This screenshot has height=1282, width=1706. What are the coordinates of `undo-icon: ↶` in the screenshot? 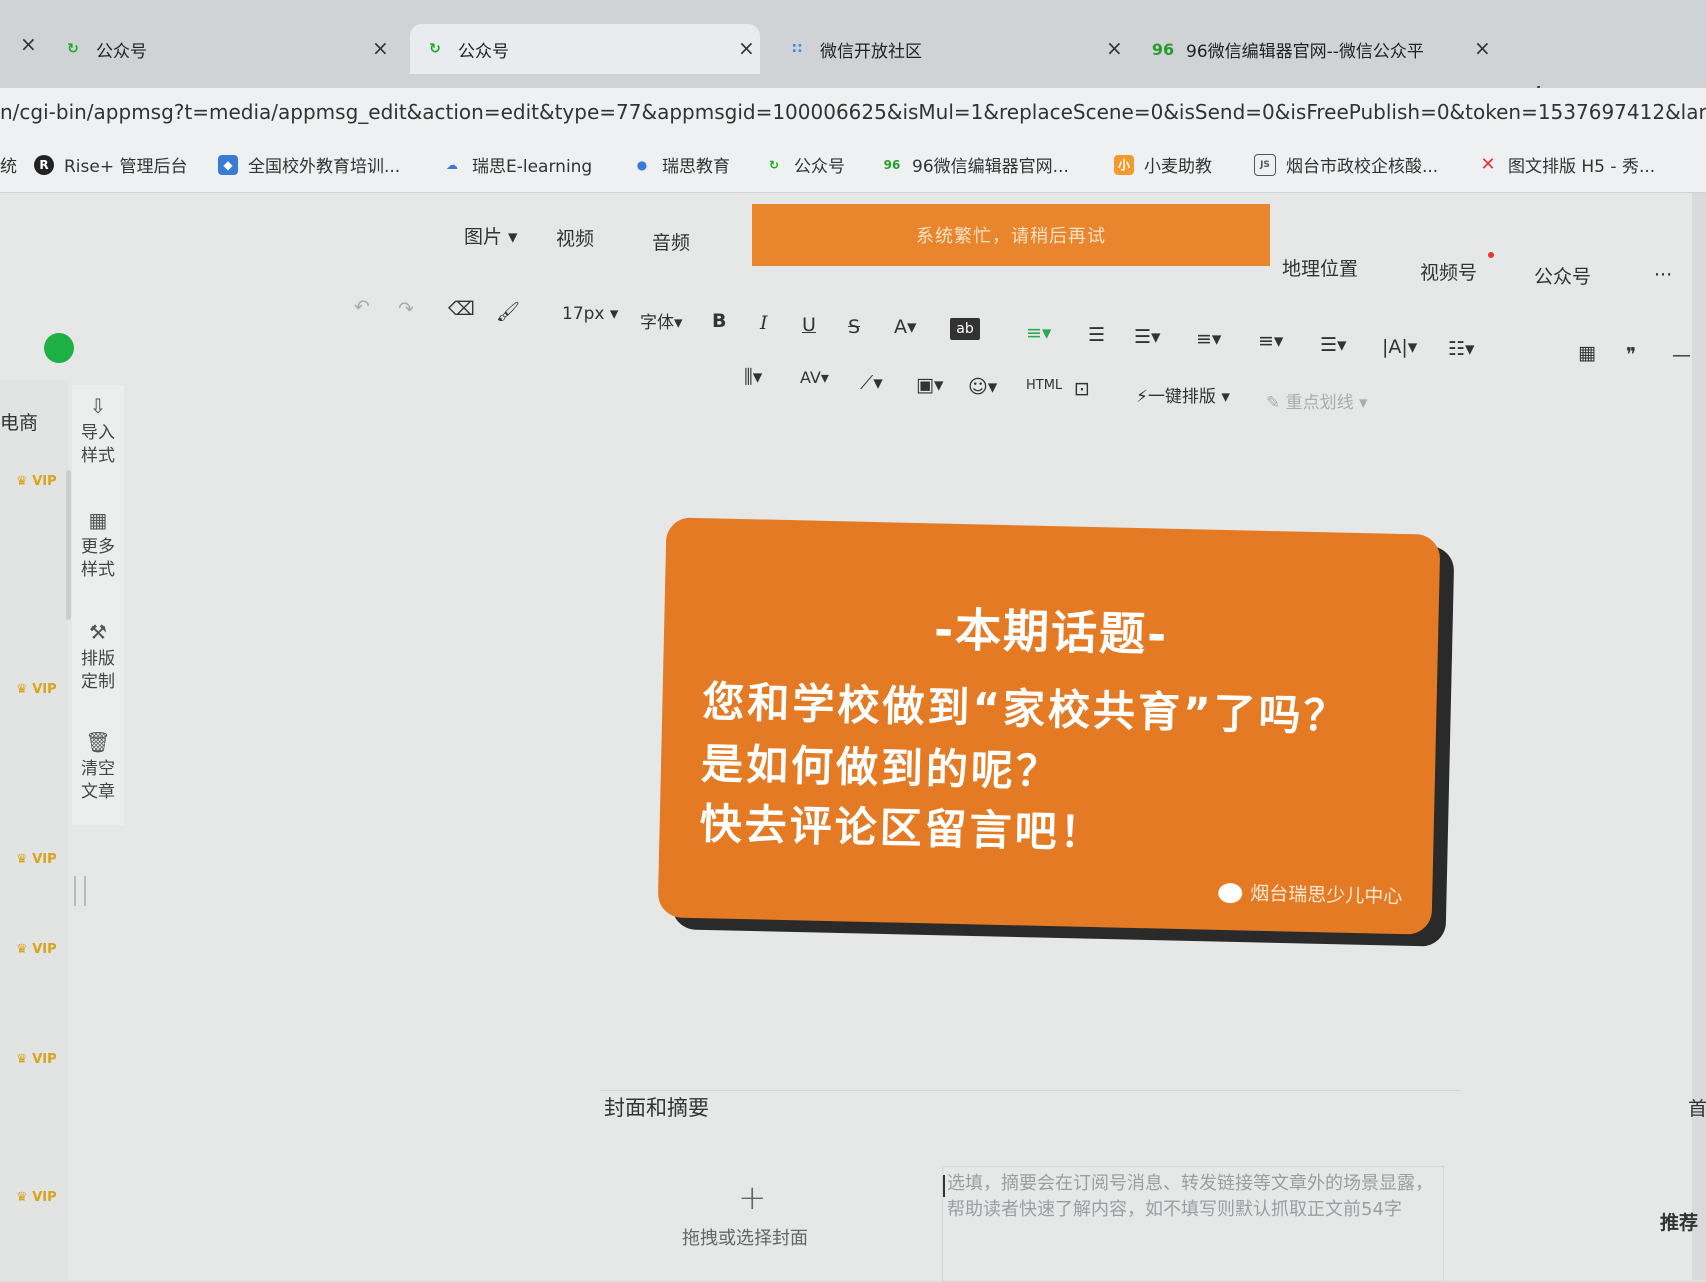 It's located at (362, 307).